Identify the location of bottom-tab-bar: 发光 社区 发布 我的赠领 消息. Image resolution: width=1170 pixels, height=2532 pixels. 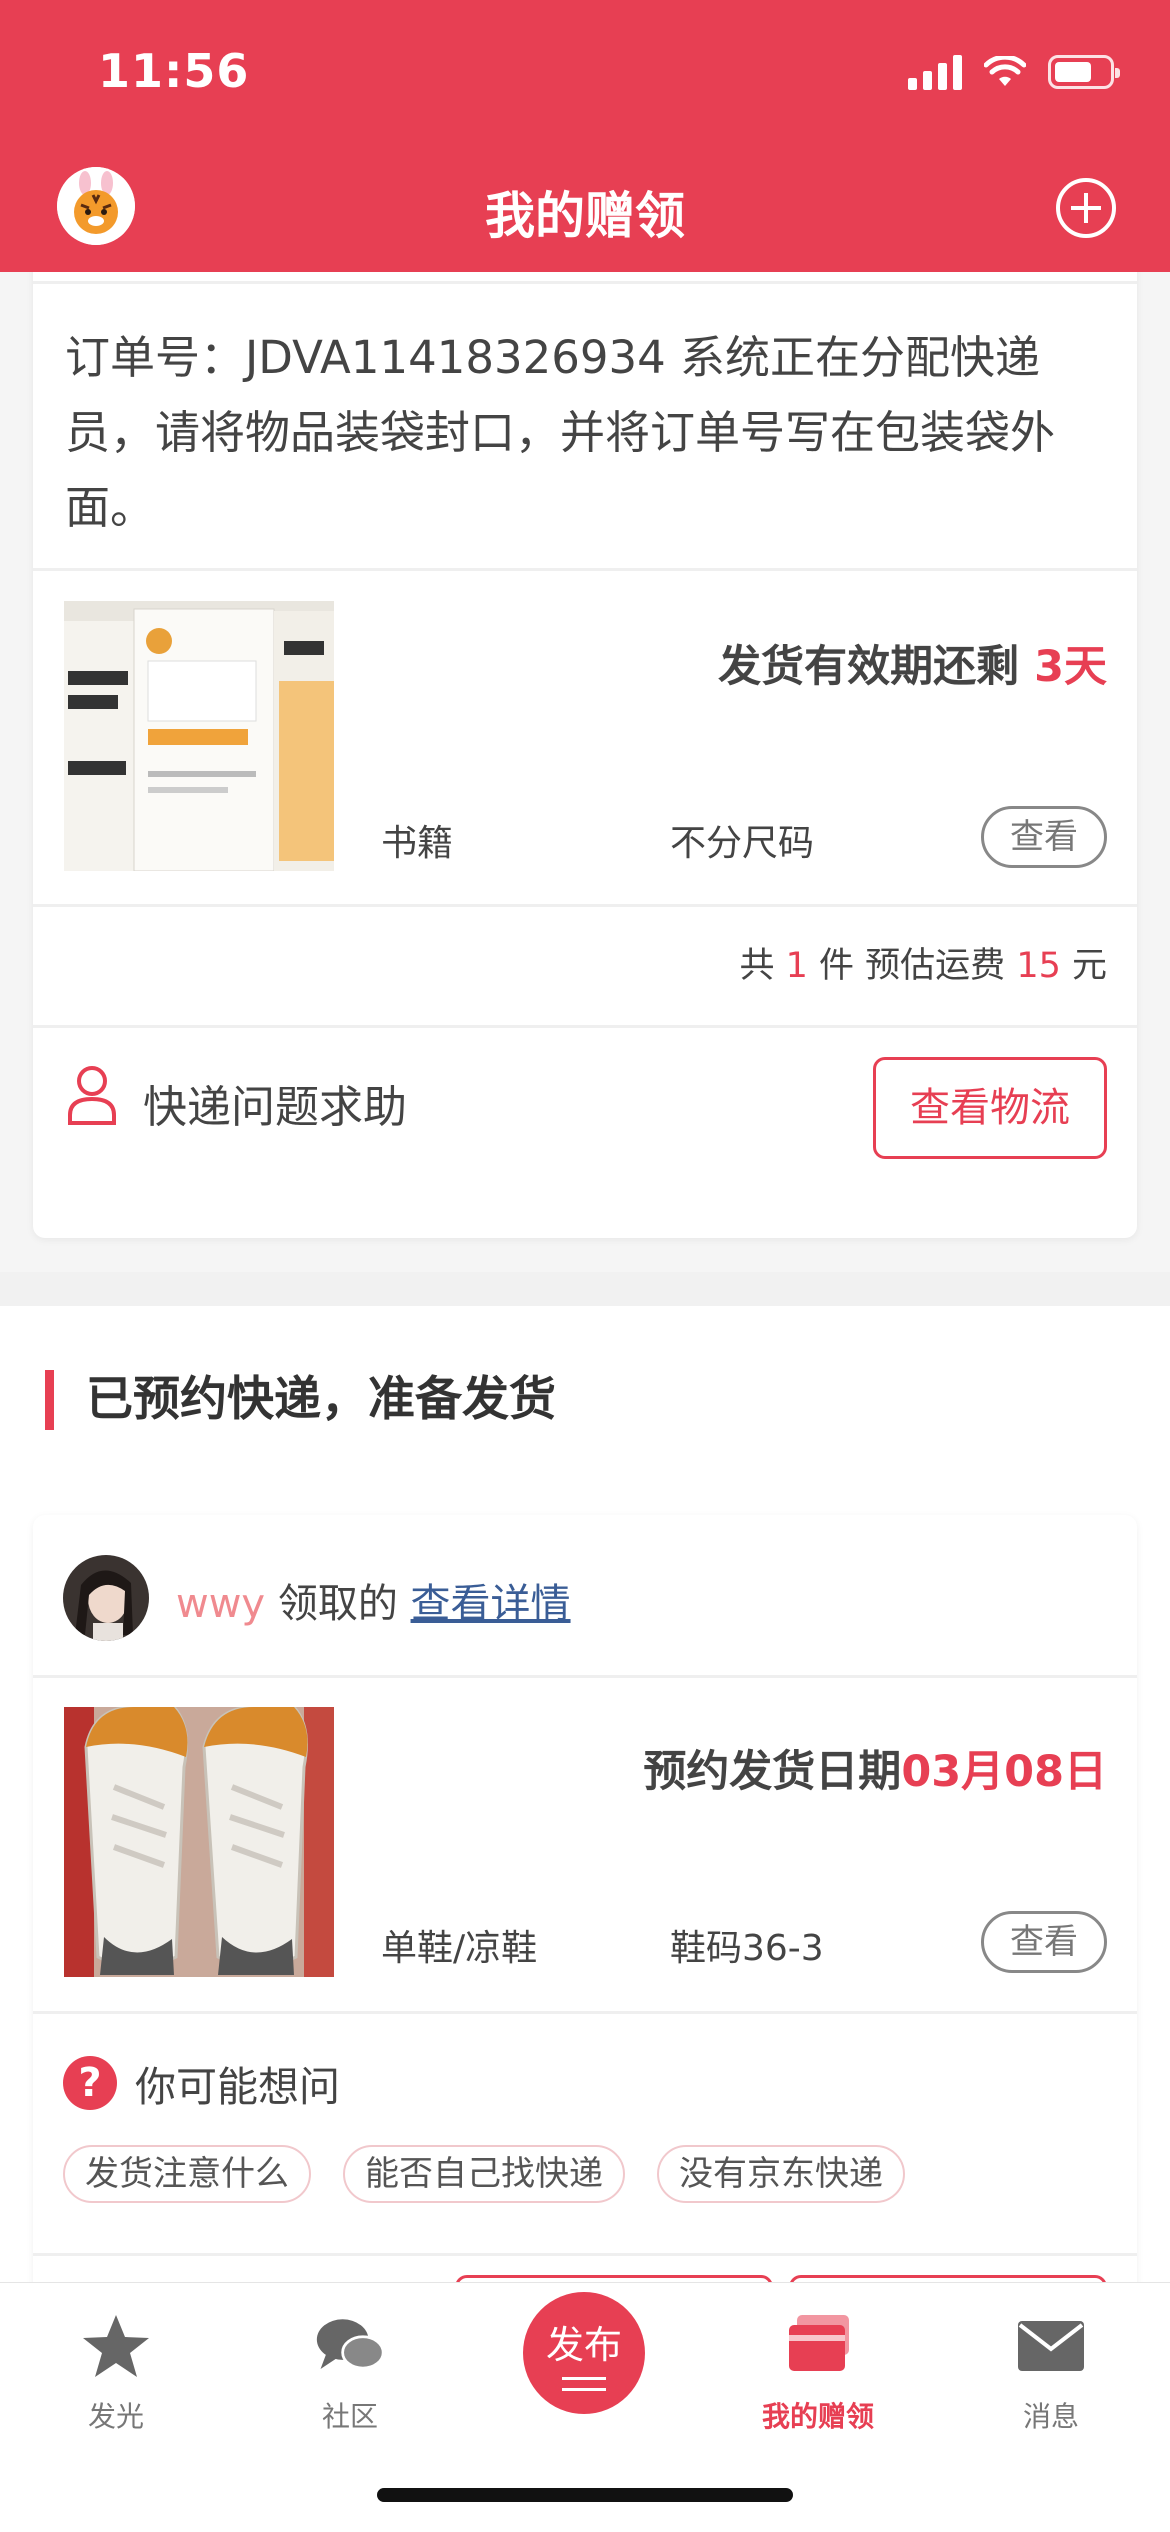
(585, 2407).